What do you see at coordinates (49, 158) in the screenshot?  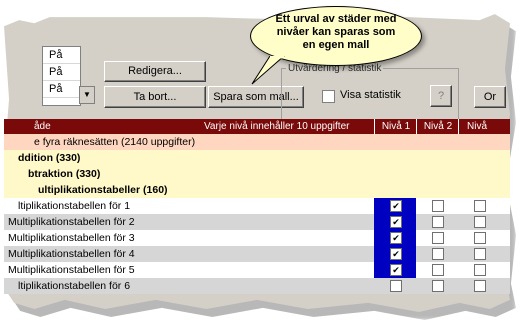 I see `row-label: ddition (330)` at bounding box center [49, 158].